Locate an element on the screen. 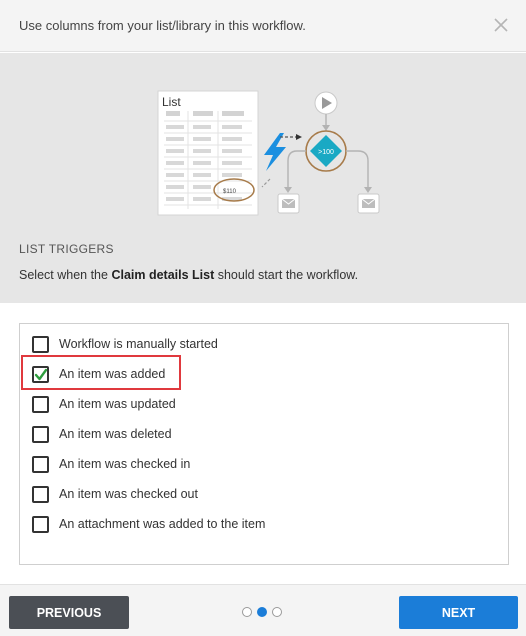  trigger-option-manually-started: Workflow is manually started is located at coordinates (125, 344).